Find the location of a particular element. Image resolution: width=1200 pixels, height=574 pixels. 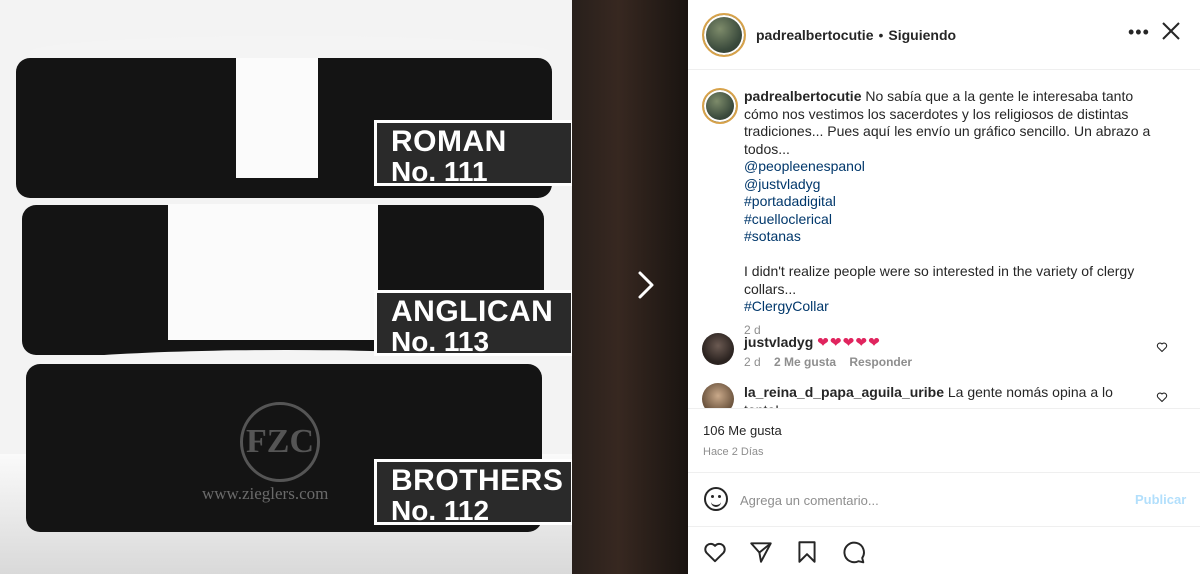

label-anglican-name: ANGLICAN is located at coordinates (472, 311).